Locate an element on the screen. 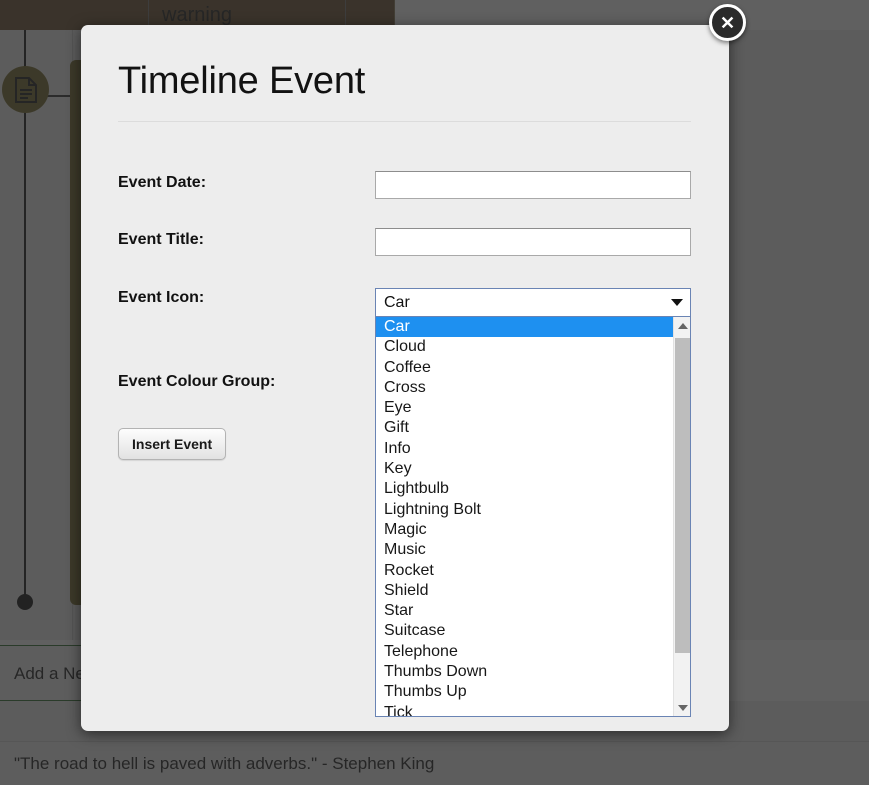 This screenshot has height=786, width=869. scrollbar-thumb is located at coordinates (682, 495).